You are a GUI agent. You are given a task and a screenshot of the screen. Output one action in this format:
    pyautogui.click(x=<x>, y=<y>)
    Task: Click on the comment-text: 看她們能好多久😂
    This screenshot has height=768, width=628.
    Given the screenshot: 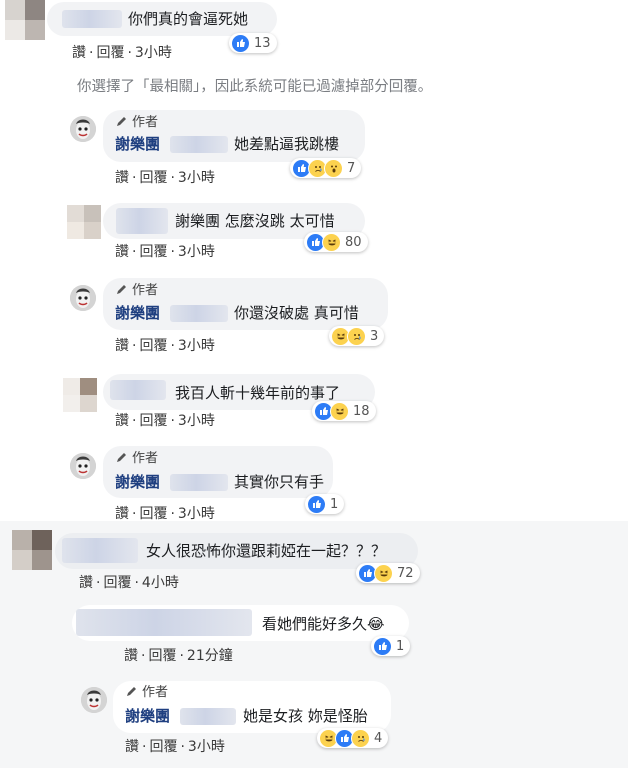 What is the action you would take?
    pyautogui.click(x=323, y=624)
    